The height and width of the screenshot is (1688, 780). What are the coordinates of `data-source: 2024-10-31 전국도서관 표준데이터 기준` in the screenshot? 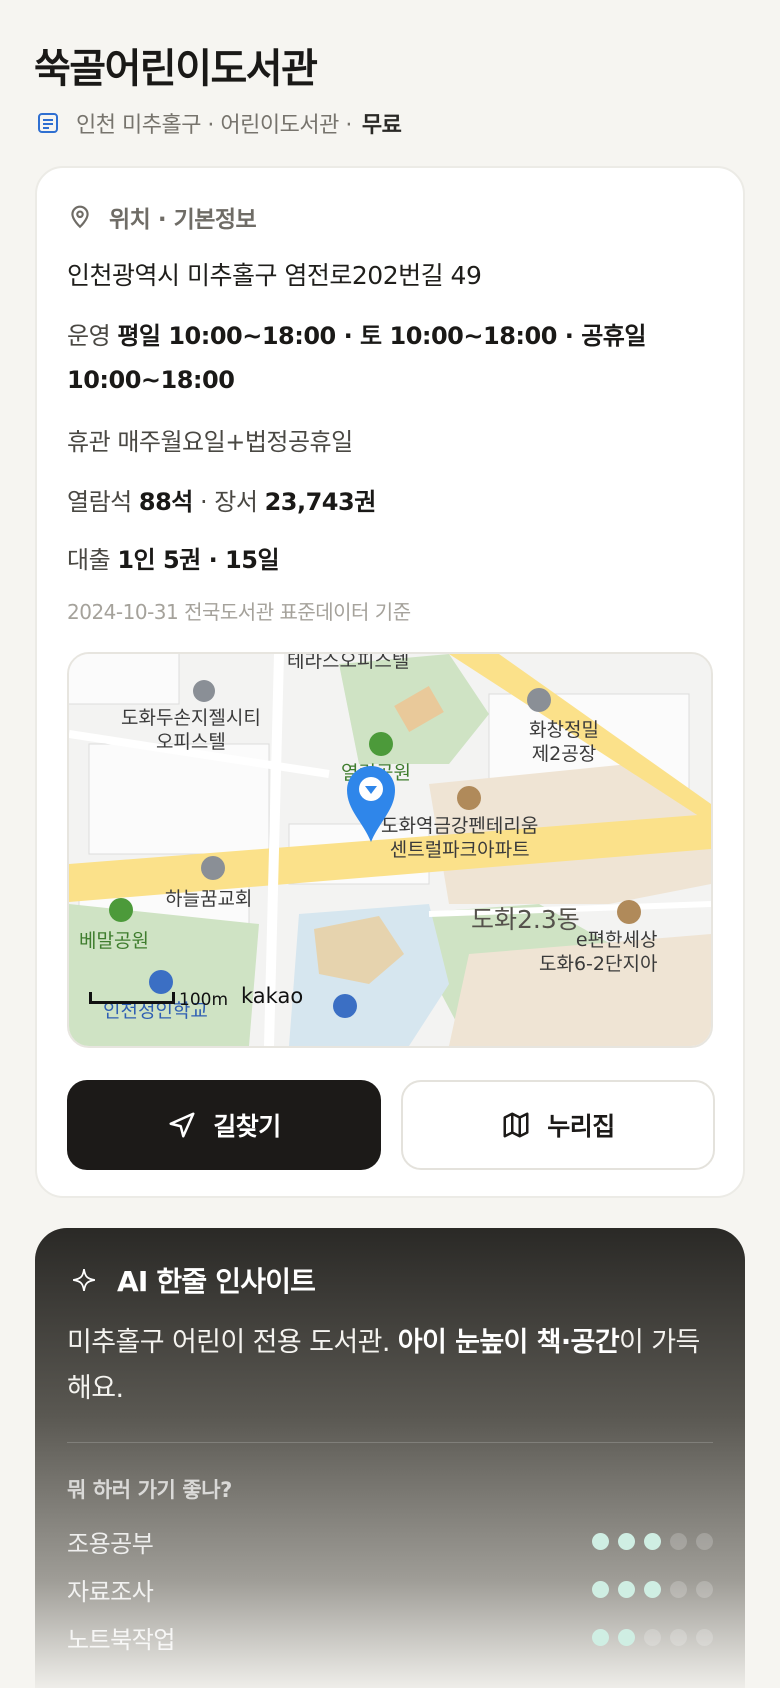 It's located at (239, 612).